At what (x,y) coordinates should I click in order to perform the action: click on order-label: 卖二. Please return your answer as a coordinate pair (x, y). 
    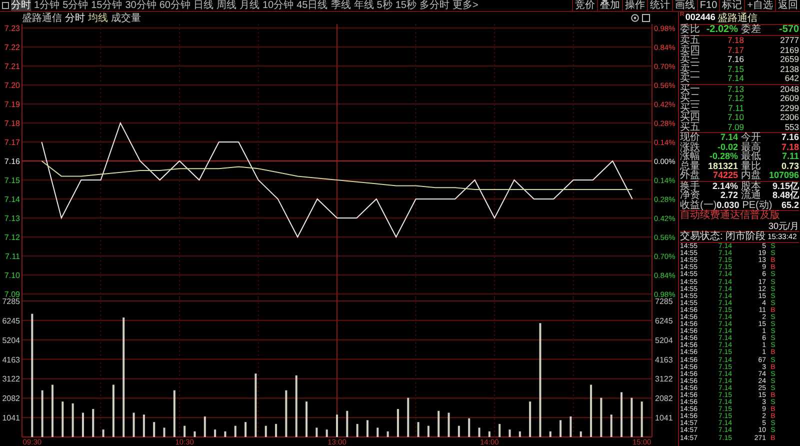
    Looking at the image, I should click on (690, 69).